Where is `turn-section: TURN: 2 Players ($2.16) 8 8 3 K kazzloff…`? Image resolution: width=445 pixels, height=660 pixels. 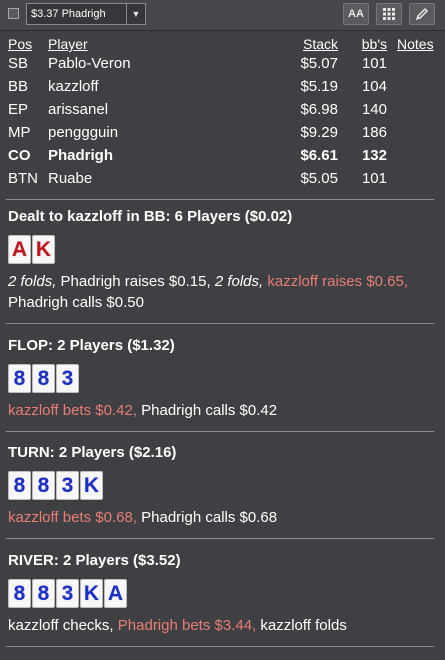 turn-section: TURN: 2 Players ($2.16) 8 8 3 K kazzloff… is located at coordinates (223, 485).